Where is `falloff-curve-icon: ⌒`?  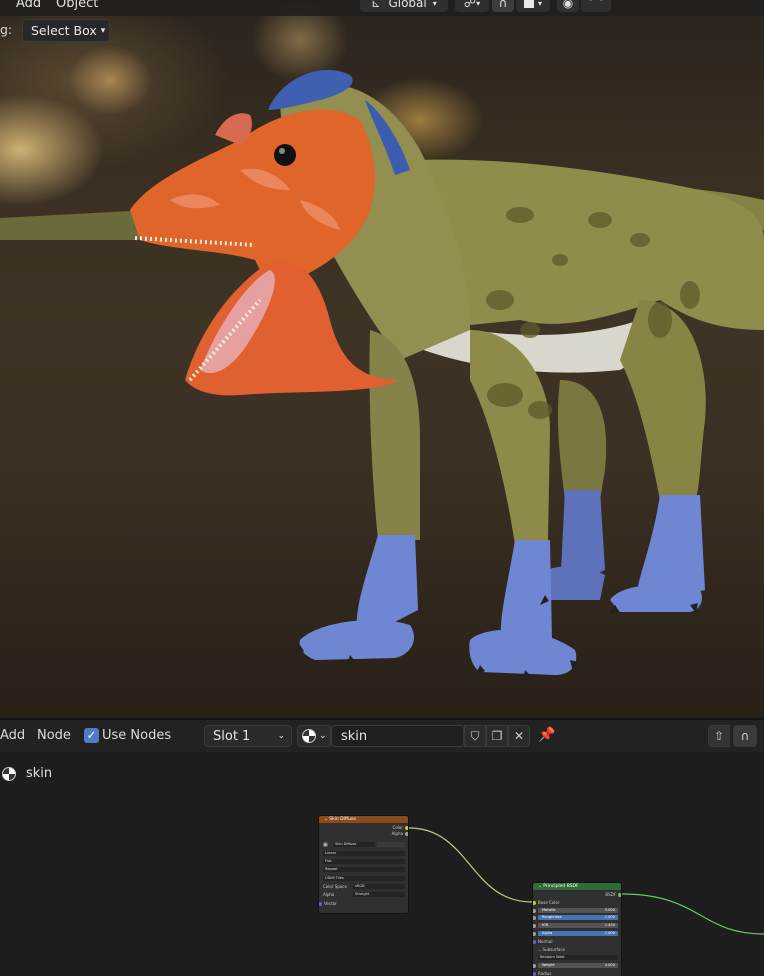 falloff-curve-icon: ⌒ is located at coordinates (595, 5).